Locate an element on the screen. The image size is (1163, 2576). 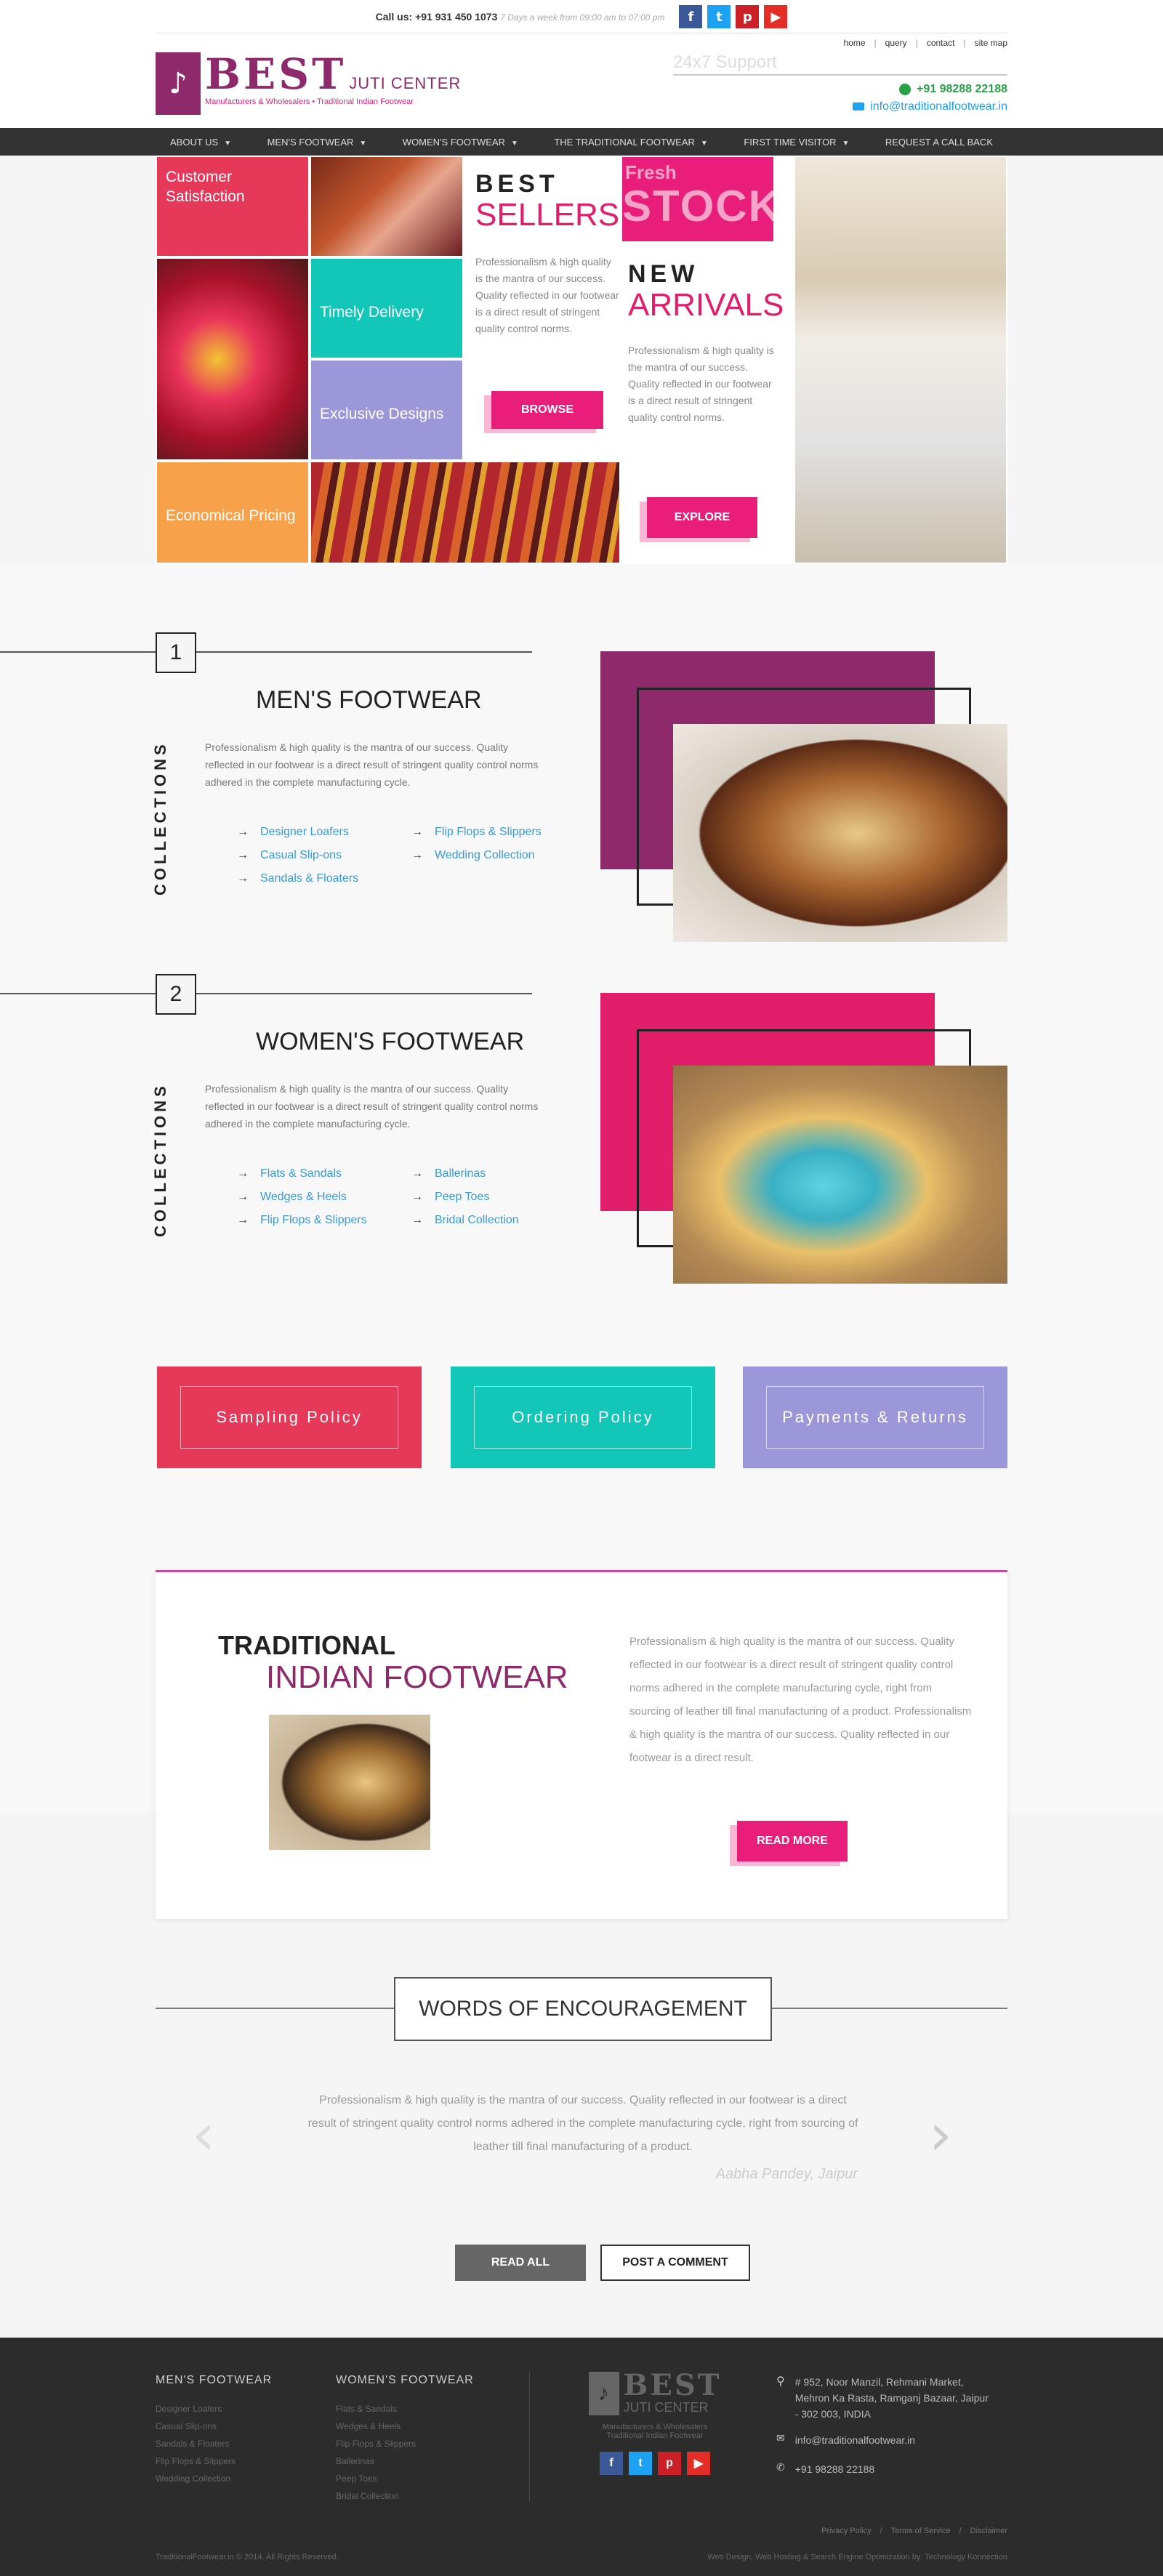
read-more-button: READ MORE is located at coordinates (792, 1841).